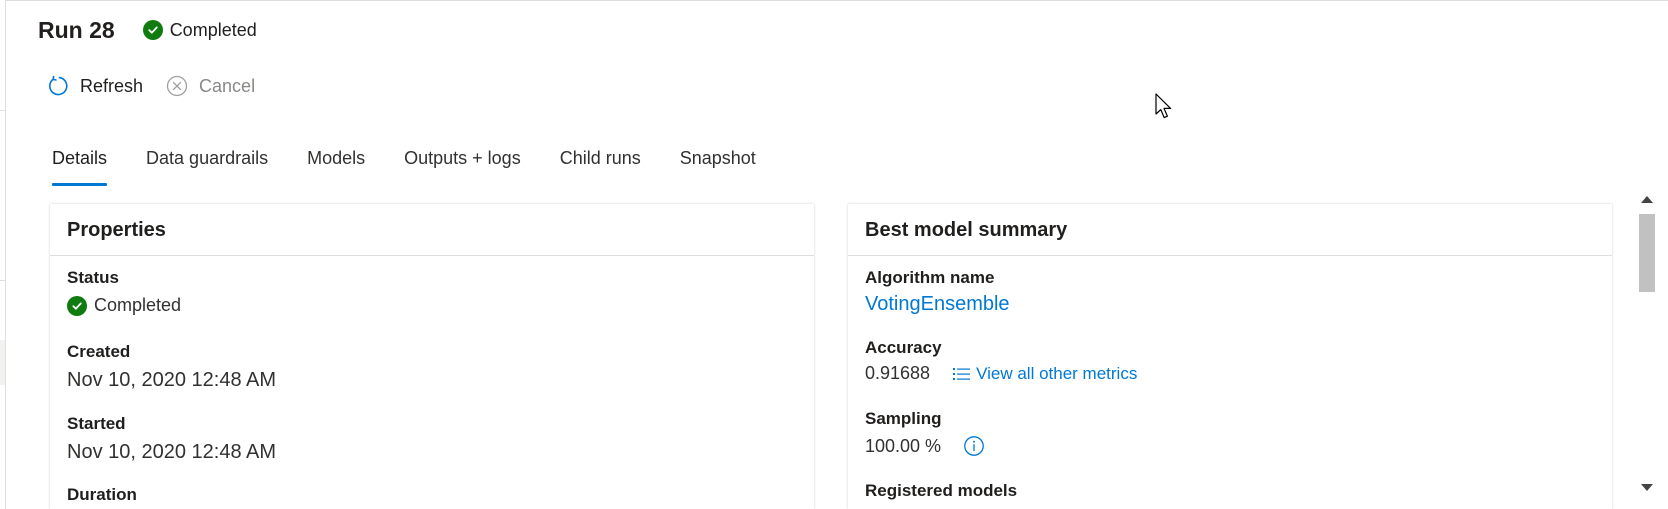  Describe the element at coordinates (138, 305) in the screenshot. I see `status-value-text: Completed` at that location.